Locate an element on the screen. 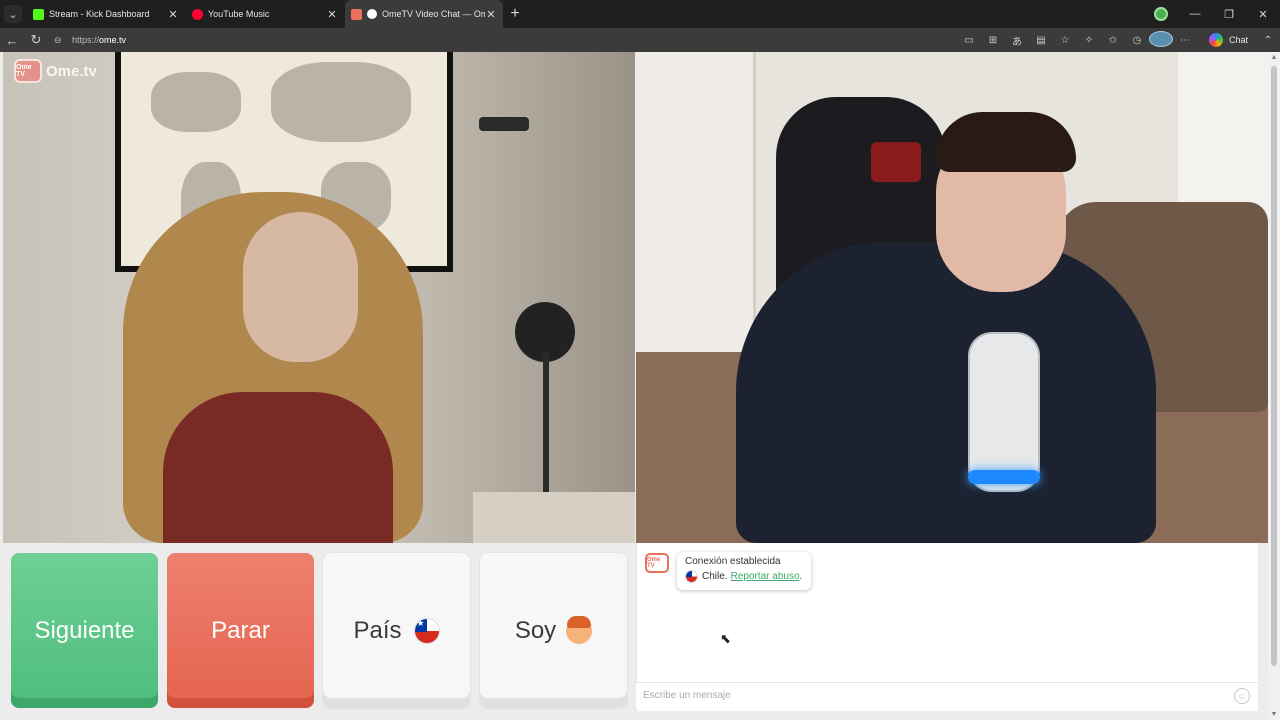 Image resolution: width=1280 pixels, height=720 pixels. record-icon is located at coordinates (372, 14).